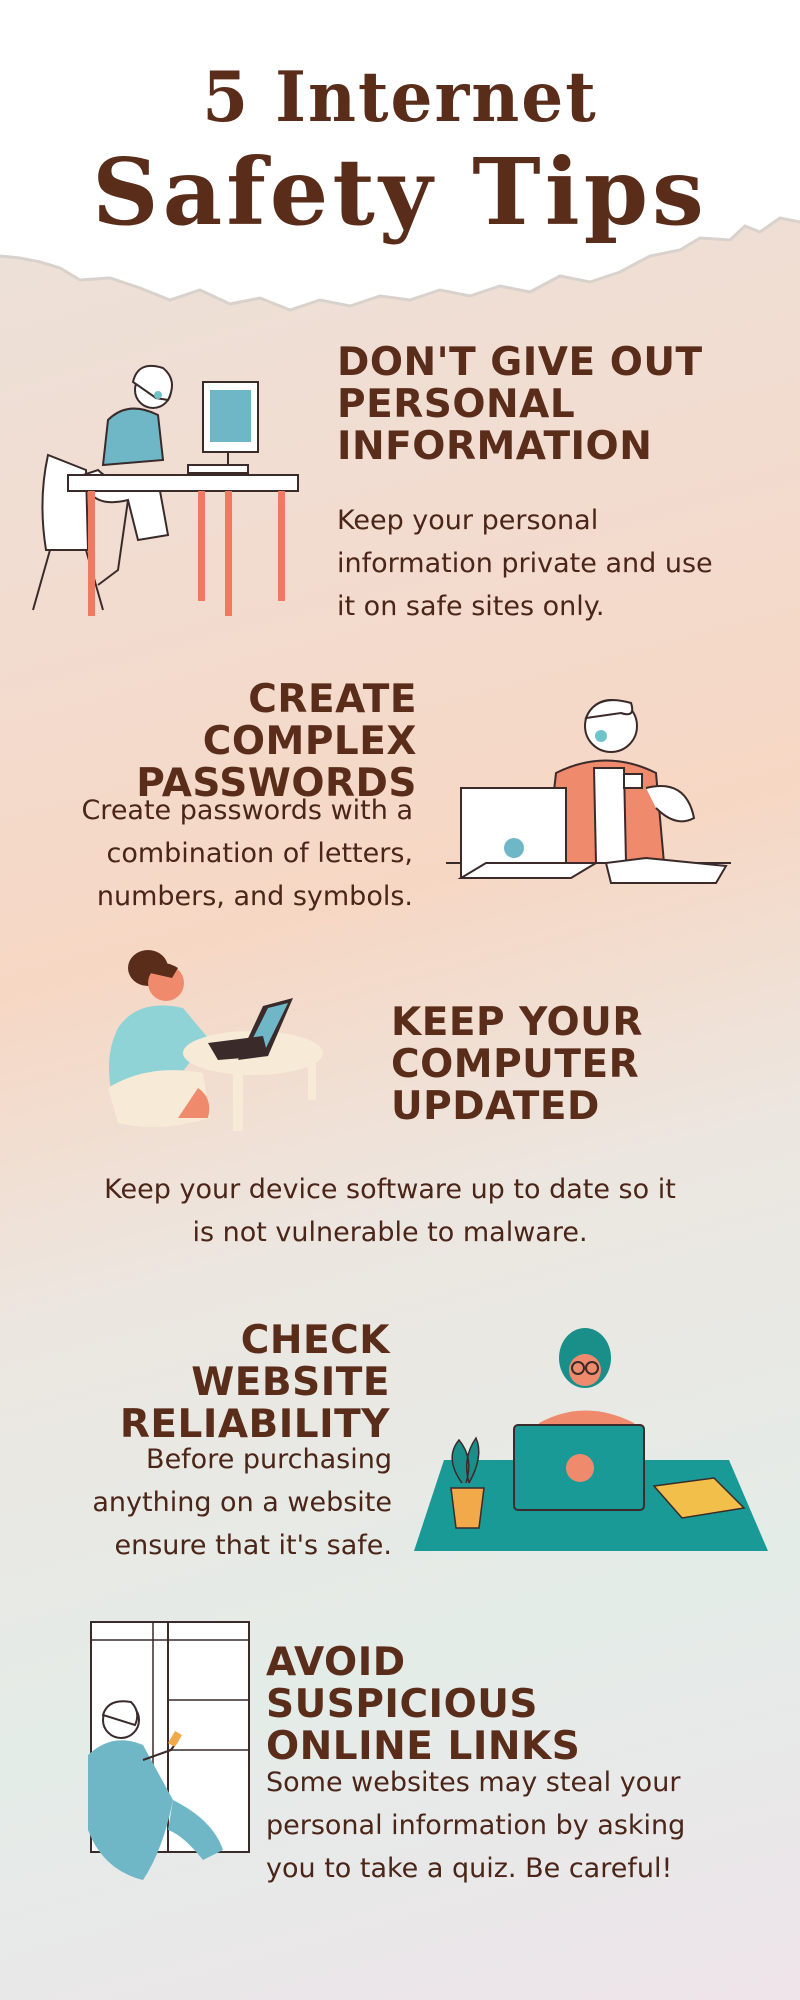 Image resolution: width=800 pixels, height=2000 pixels. What do you see at coordinates (591, 1439) in the screenshot?
I see `woman-laptop-plant-illustration` at bounding box center [591, 1439].